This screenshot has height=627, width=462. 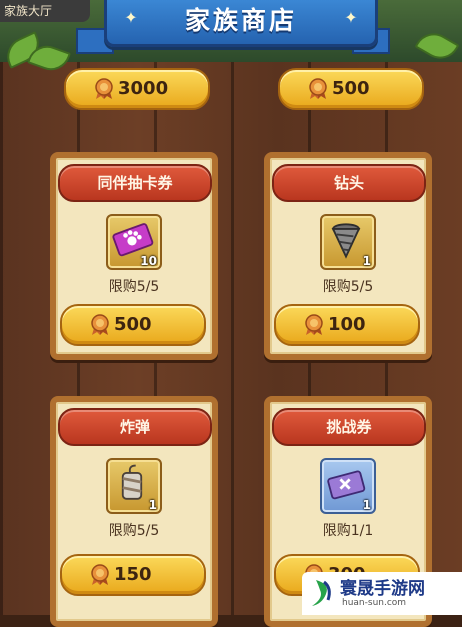 I want to click on shop-item-card: 钻头 1 限购5/5 100, so click(x=348, y=256).